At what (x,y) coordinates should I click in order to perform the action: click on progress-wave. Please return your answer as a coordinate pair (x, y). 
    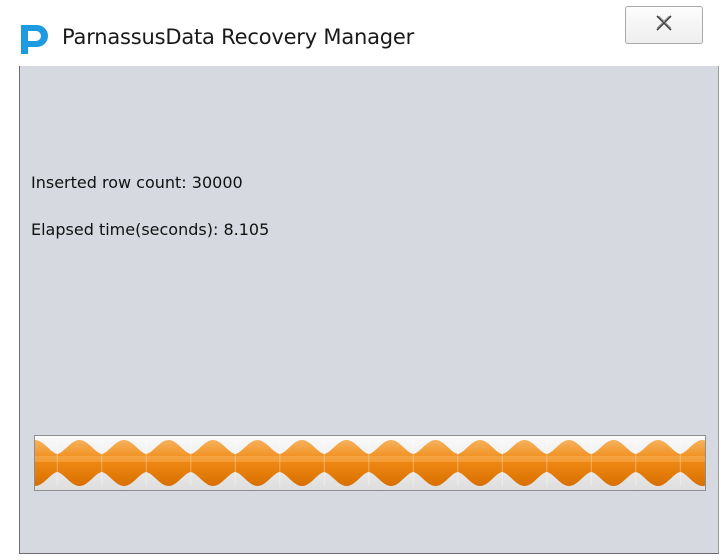
    Looking at the image, I should click on (370, 463).